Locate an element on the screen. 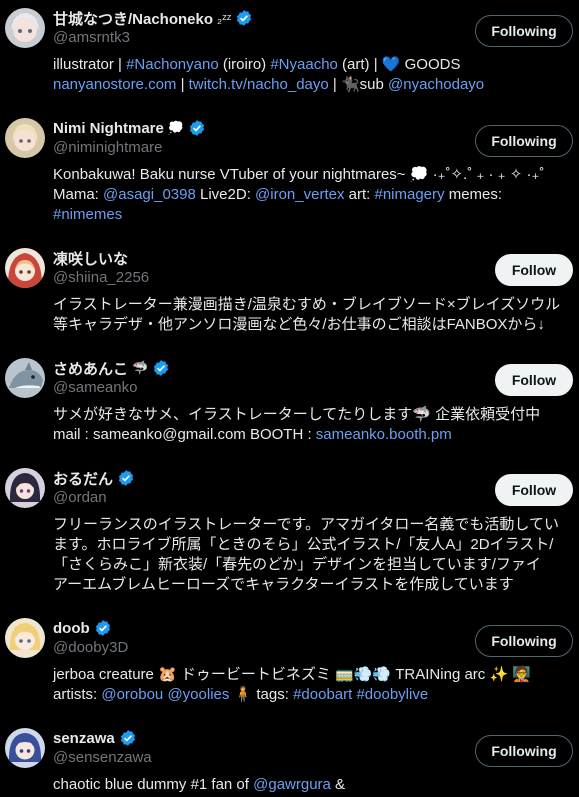 The width and height of the screenshot is (579, 797). bio-text: Mama: is located at coordinates (78, 194).